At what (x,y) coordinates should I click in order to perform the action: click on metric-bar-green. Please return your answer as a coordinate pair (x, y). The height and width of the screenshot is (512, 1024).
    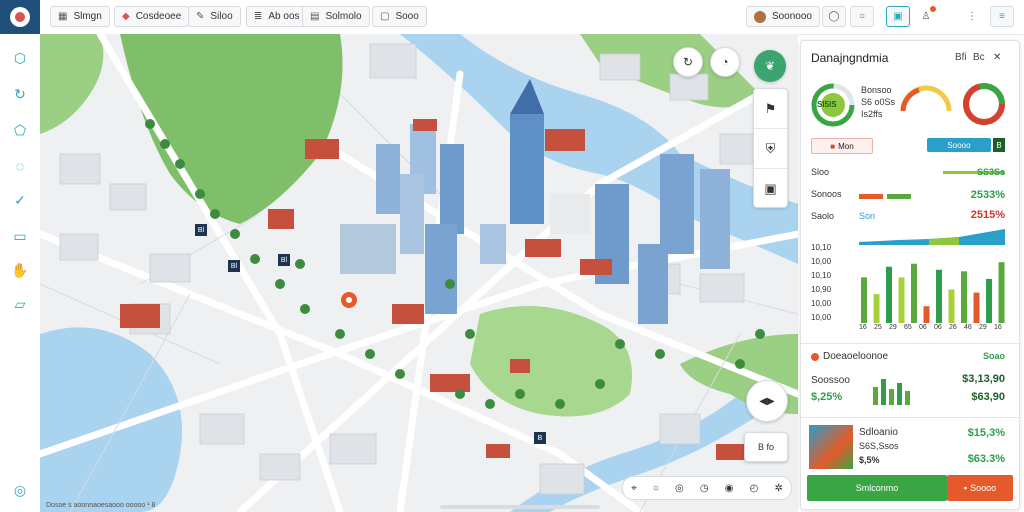
    Looking at the image, I should click on (899, 196).